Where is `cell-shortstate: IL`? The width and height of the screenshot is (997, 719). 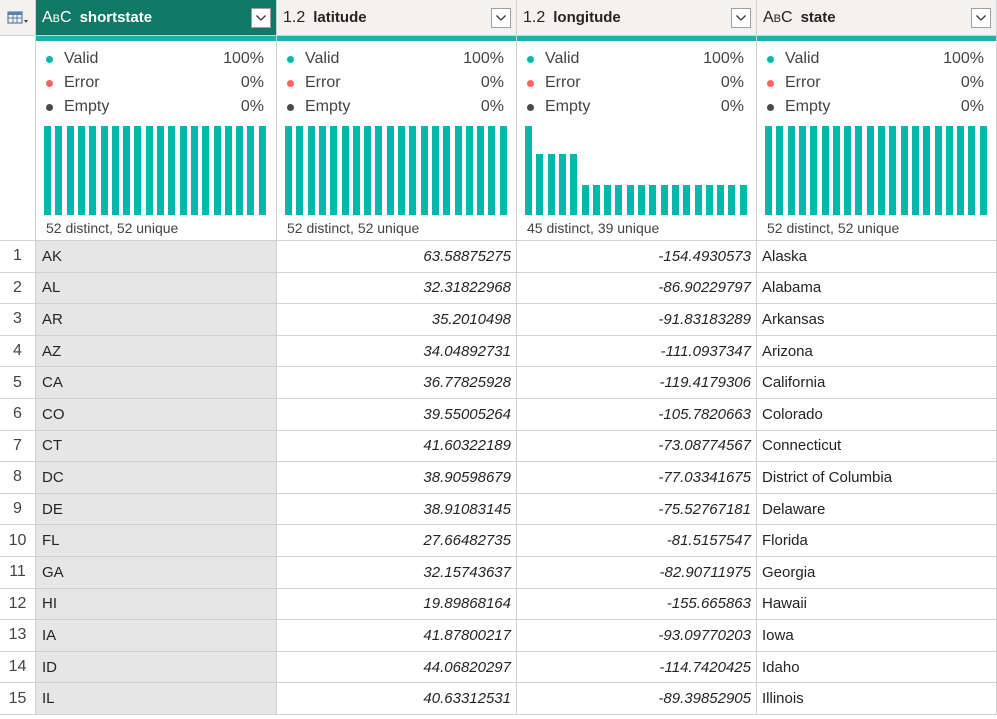 cell-shortstate: IL is located at coordinates (156, 699).